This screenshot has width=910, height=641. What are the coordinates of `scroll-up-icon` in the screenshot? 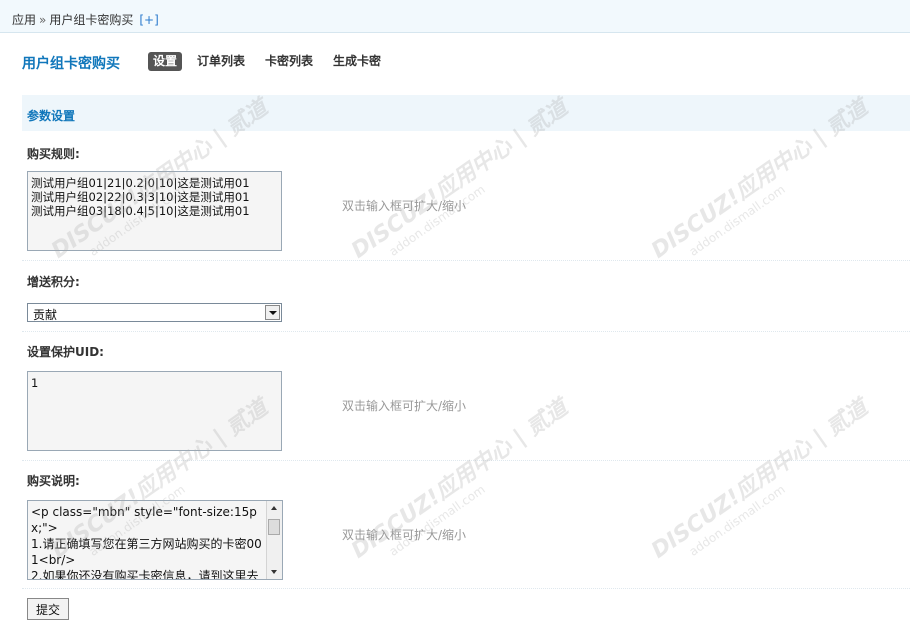 It's located at (274, 508).